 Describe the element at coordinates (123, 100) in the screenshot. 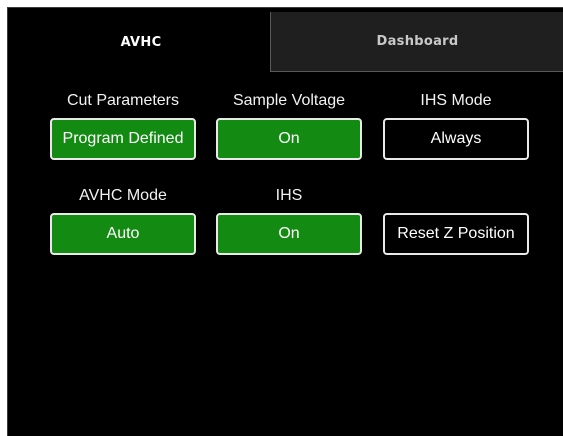

I see `cut-parameters-label: Cut Parameters` at that location.